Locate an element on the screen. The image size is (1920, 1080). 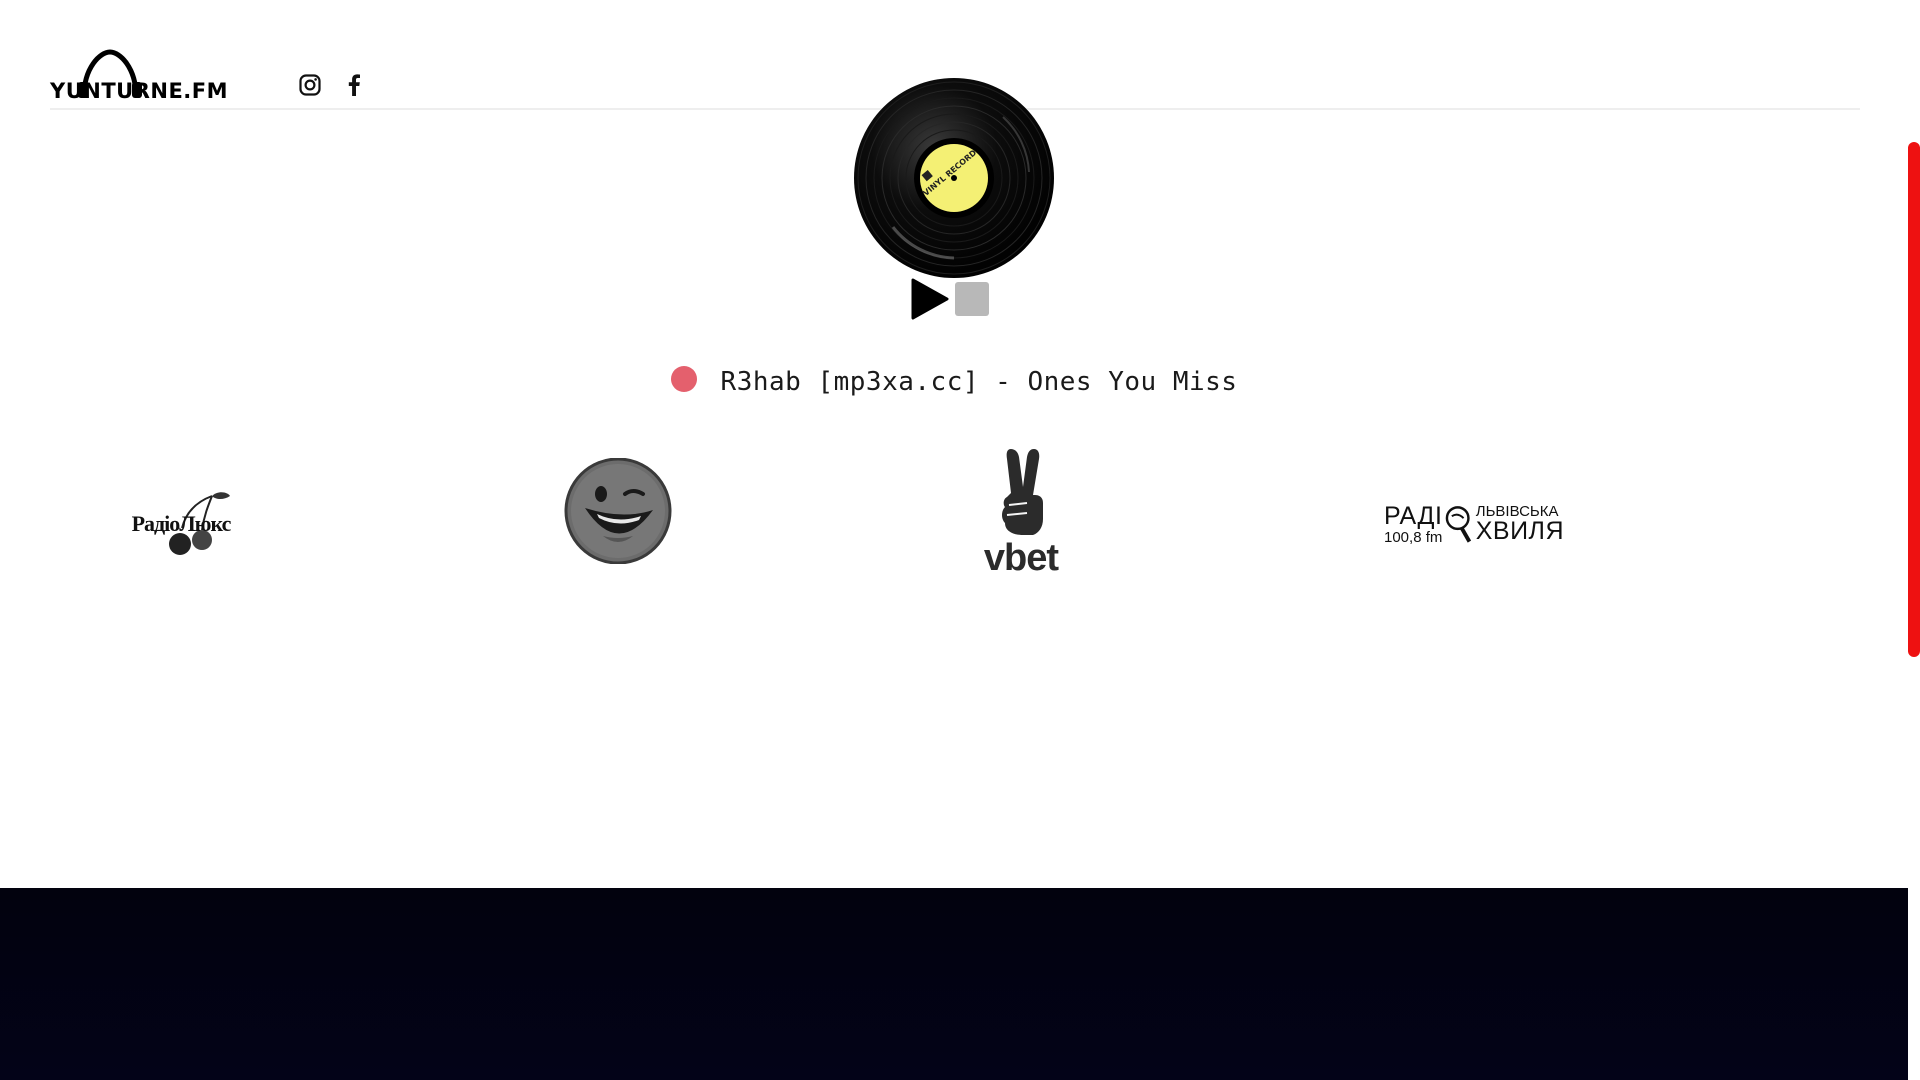
site-logo: YUNTURNE.FM is located at coordinates (139, 75).